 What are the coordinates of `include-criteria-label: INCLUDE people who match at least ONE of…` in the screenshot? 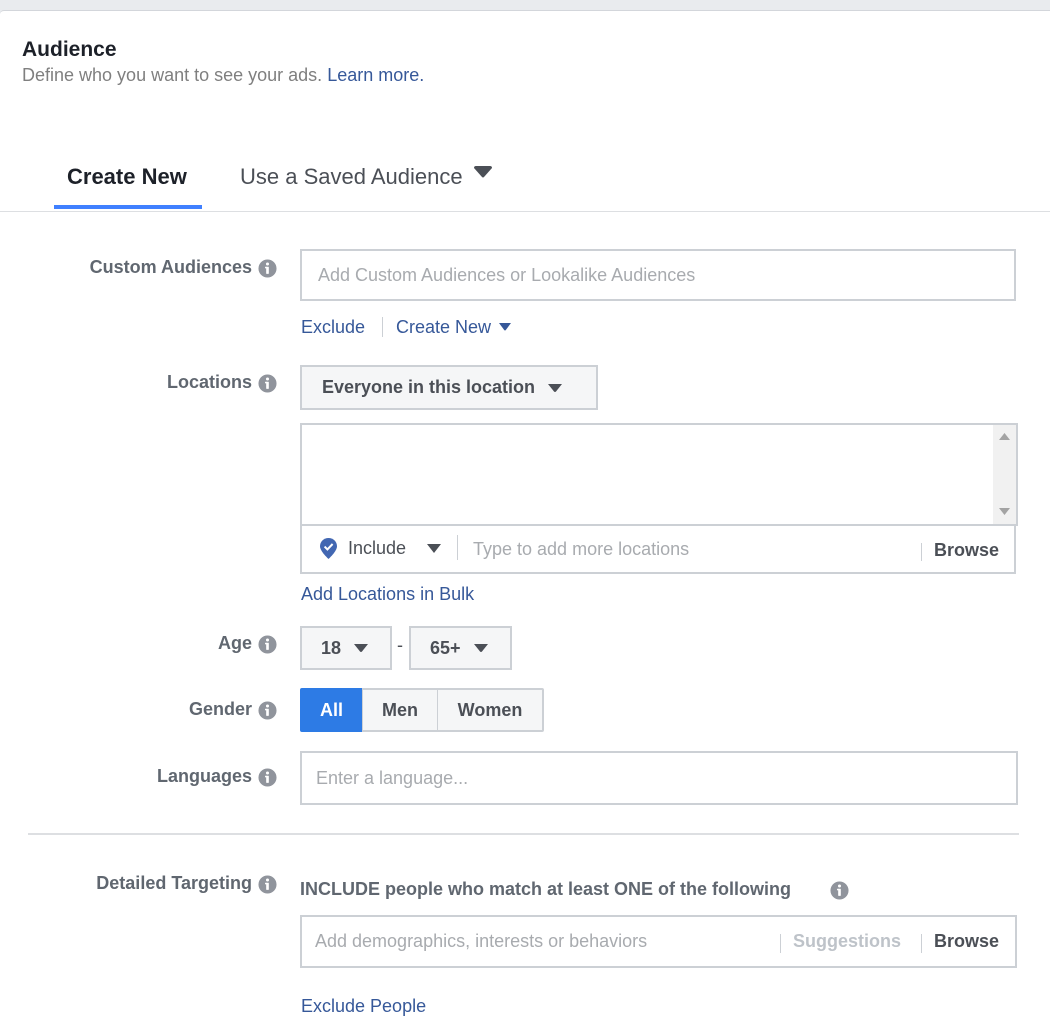 It's located at (546, 889).